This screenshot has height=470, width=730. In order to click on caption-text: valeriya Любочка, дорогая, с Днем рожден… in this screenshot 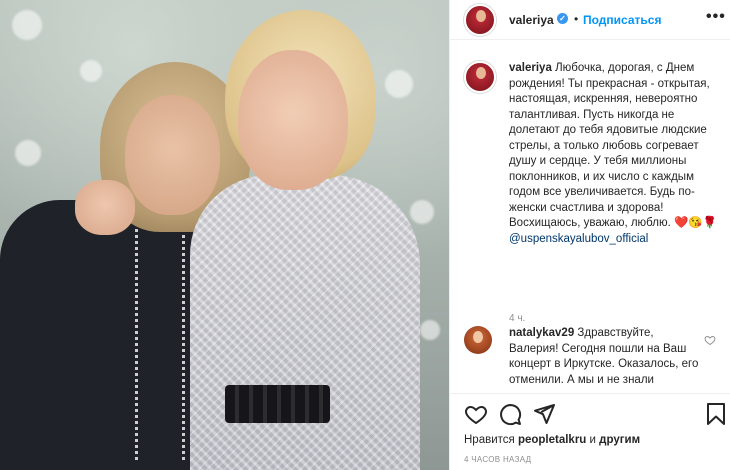, I will do `click(614, 154)`.